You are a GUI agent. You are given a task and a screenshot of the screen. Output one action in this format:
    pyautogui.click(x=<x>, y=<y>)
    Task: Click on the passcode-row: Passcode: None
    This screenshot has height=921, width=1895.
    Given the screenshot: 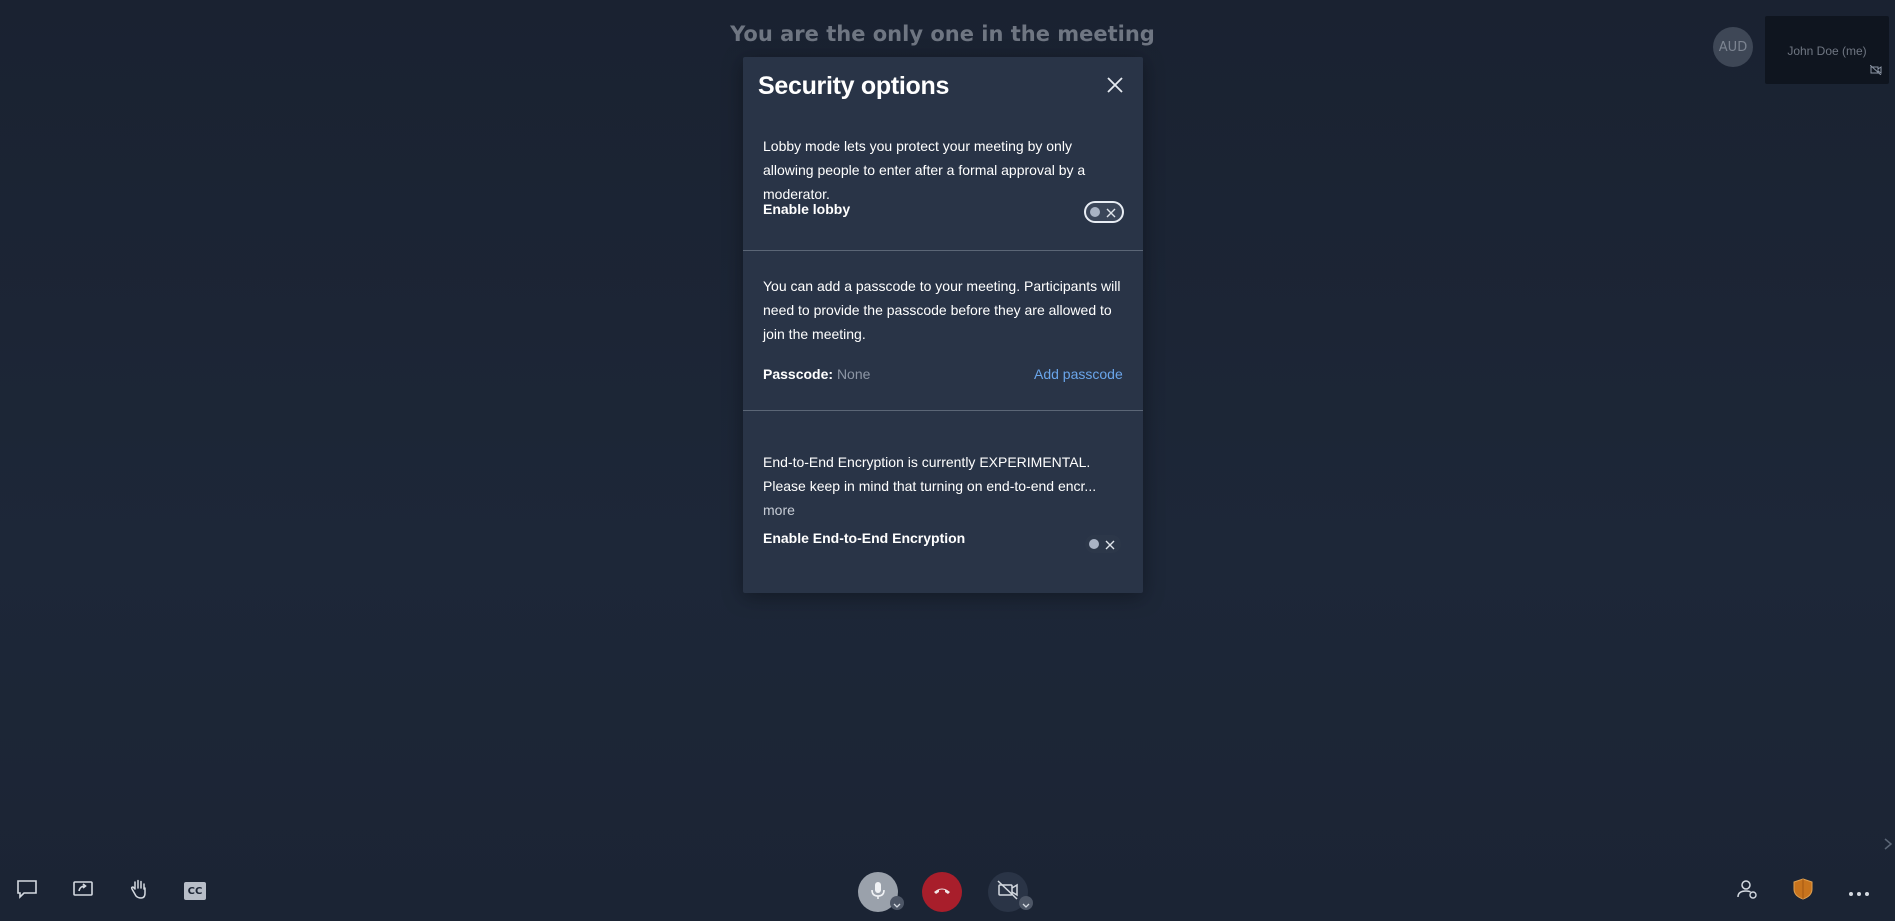 What is the action you would take?
    pyautogui.click(x=816, y=374)
    